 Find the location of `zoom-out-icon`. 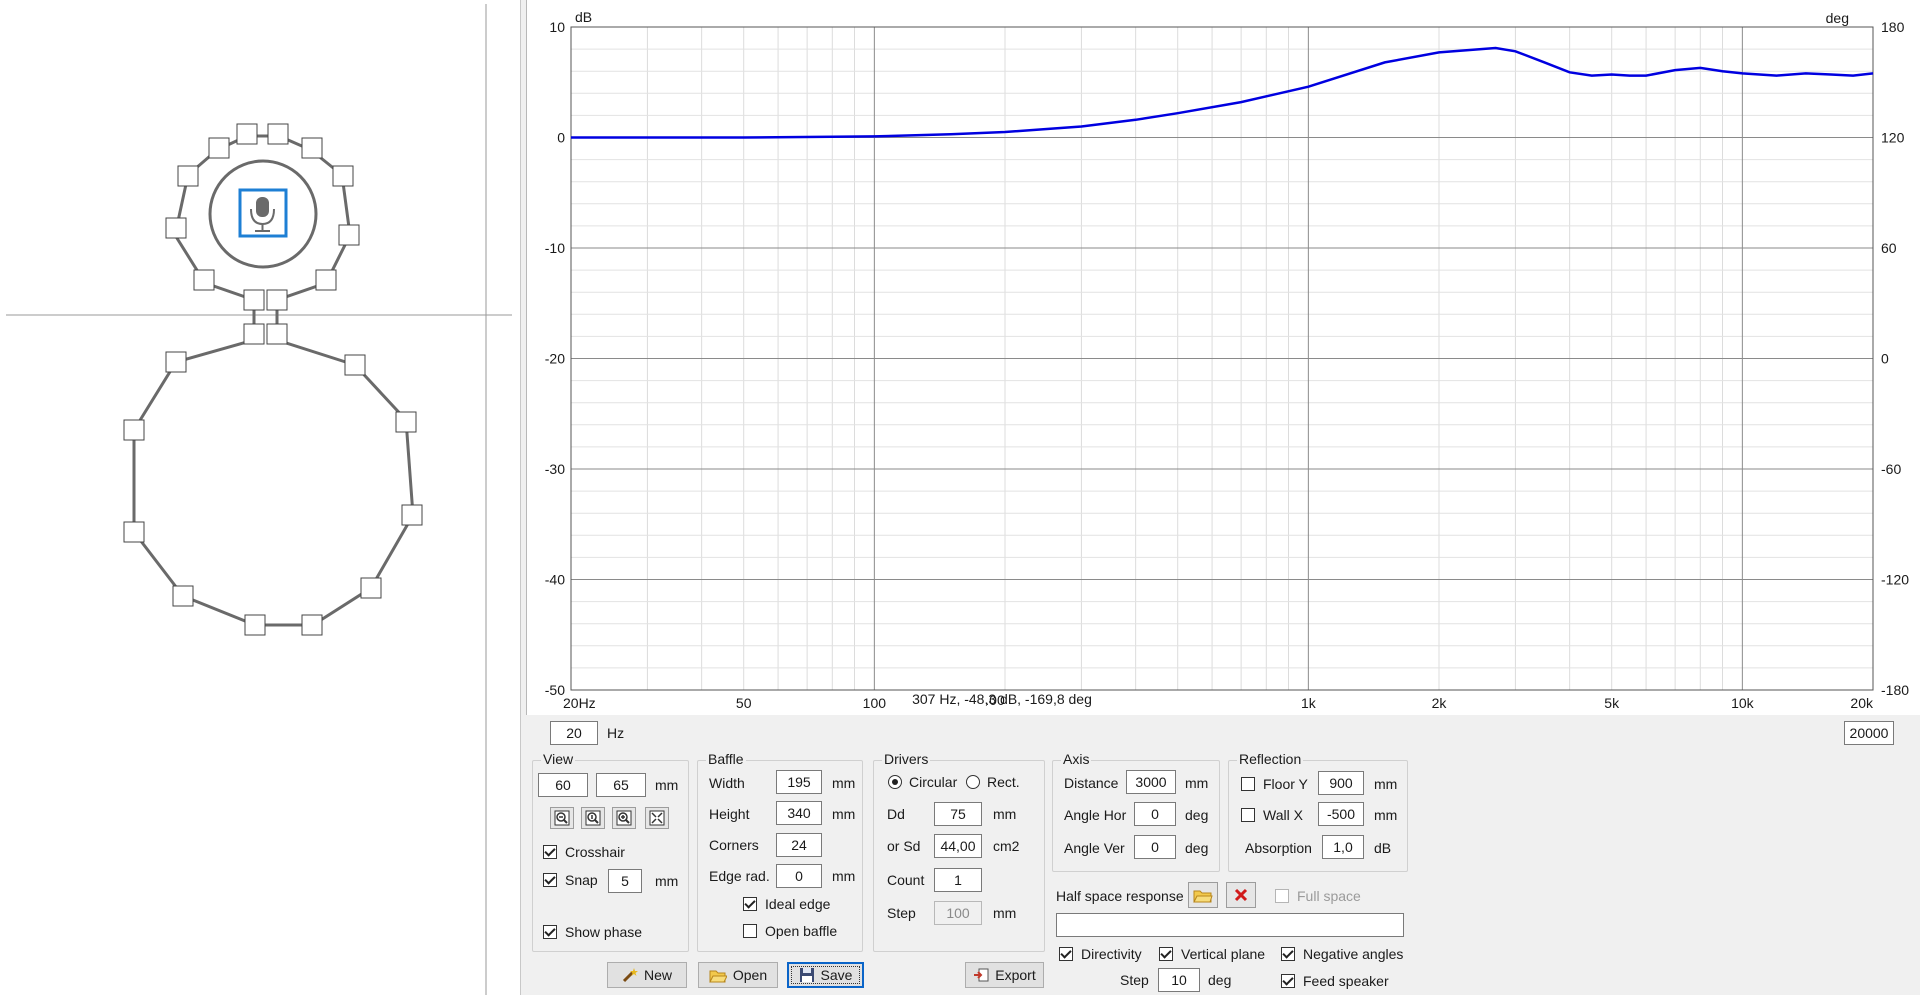

zoom-out-icon is located at coordinates (562, 818).